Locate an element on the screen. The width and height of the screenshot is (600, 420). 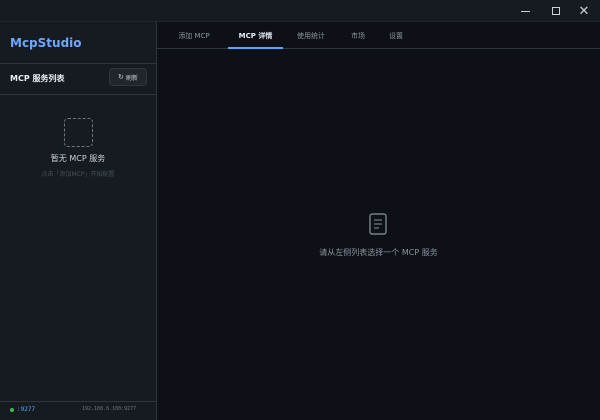
select-service-prompt: 请从左侧列表选择一个 MCP 服务 is located at coordinates (378, 252).